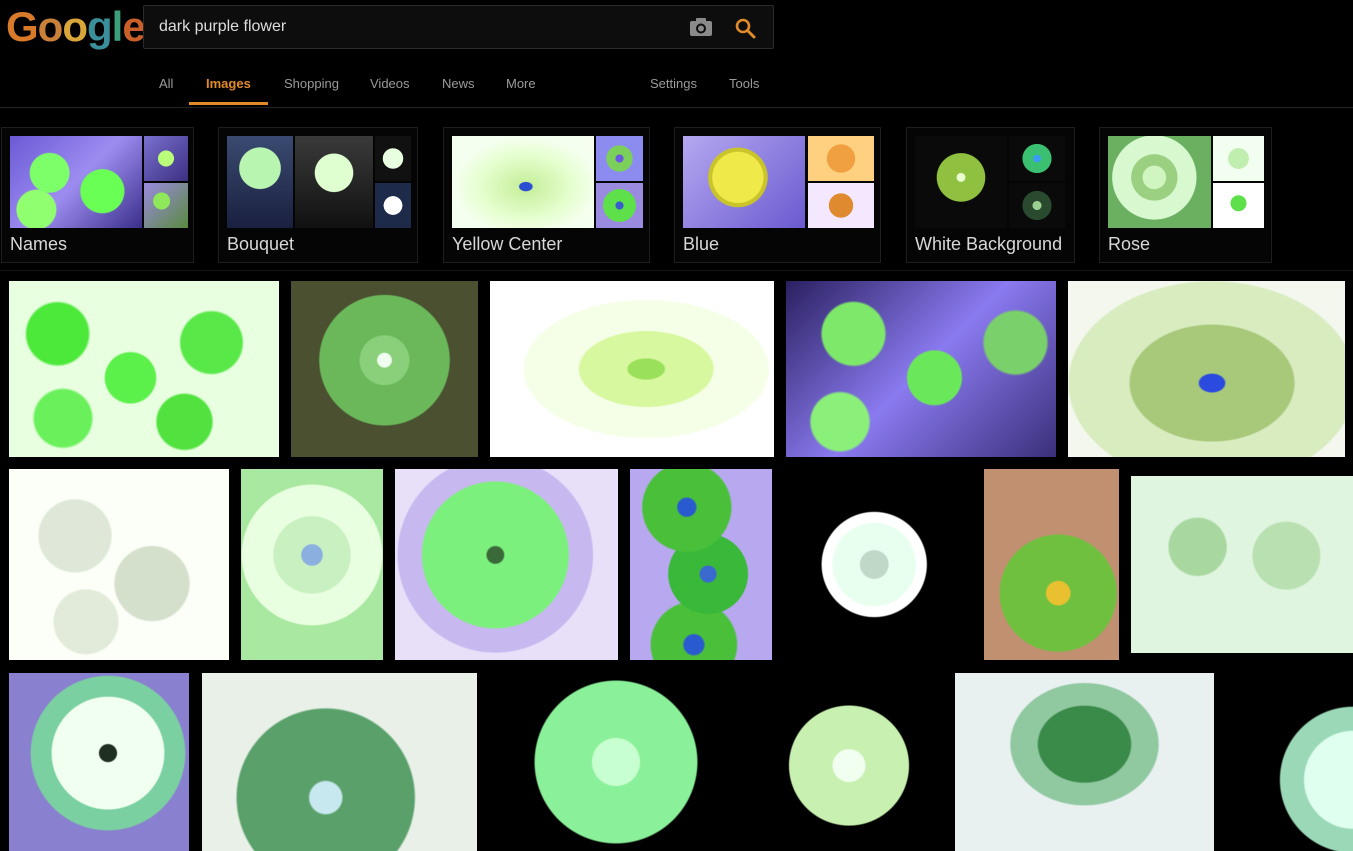 The width and height of the screenshot is (1353, 851). Describe the element at coordinates (458, 27) in the screenshot. I see `search-box: dark purple flower` at that location.